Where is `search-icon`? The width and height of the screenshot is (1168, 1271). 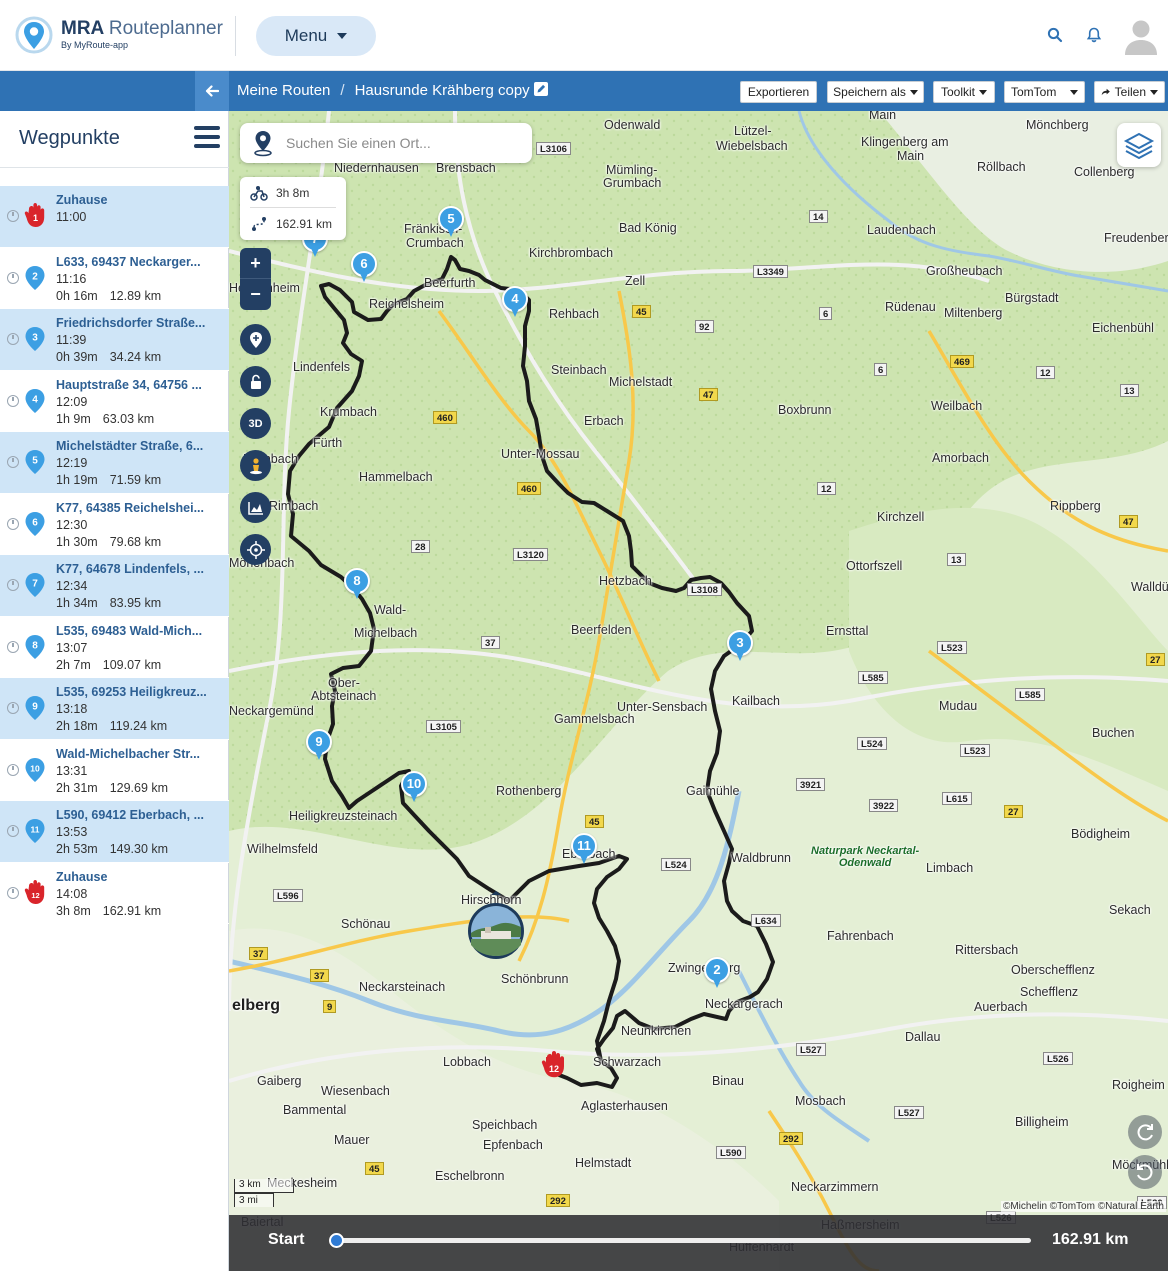 search-icon is located at coordinates (1055, 35).